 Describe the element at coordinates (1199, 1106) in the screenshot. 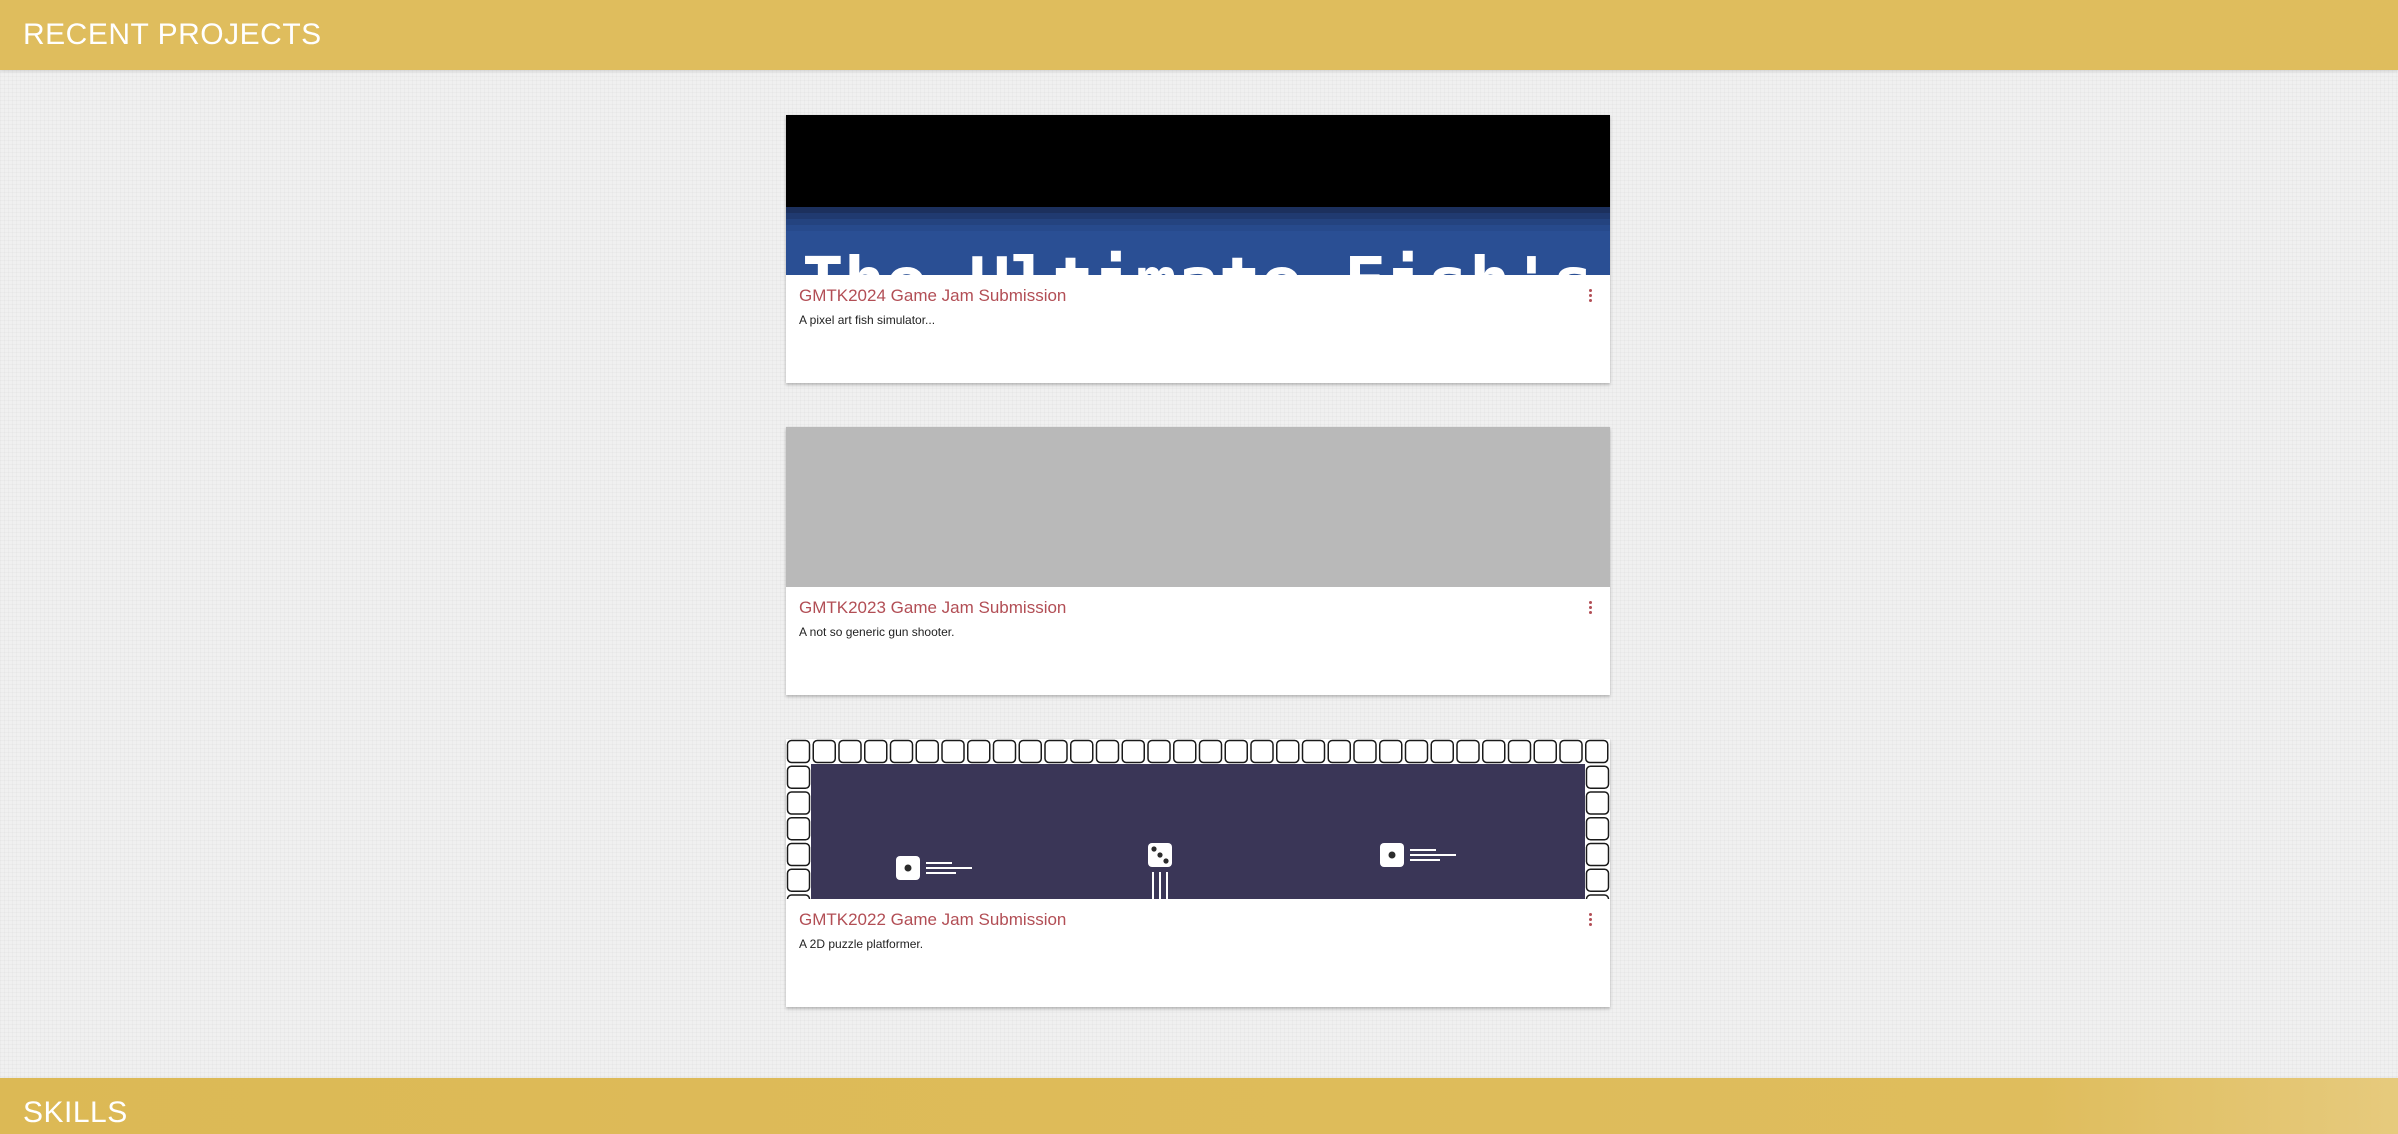

I see `skills-header: SKILLS` at that location.